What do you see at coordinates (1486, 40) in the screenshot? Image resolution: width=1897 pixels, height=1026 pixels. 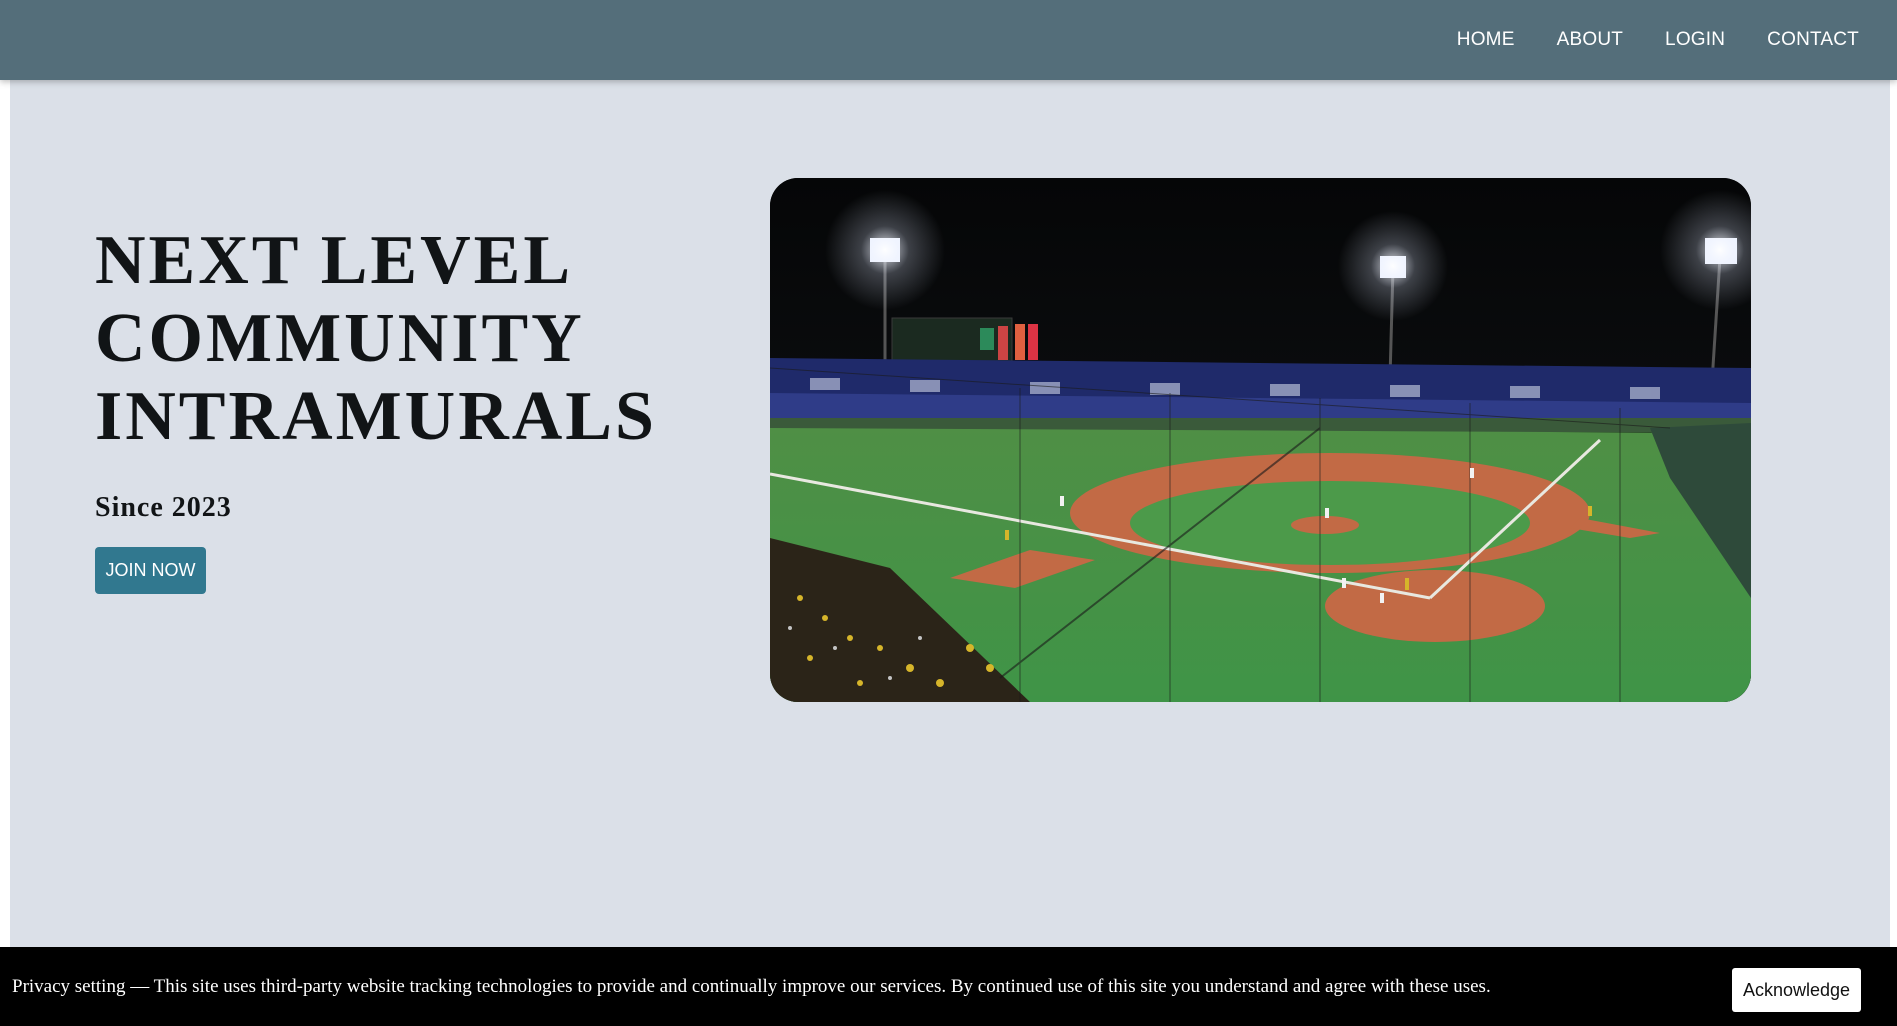 I see `nav-home-link: HOME` at bounding box center [1486, 40].